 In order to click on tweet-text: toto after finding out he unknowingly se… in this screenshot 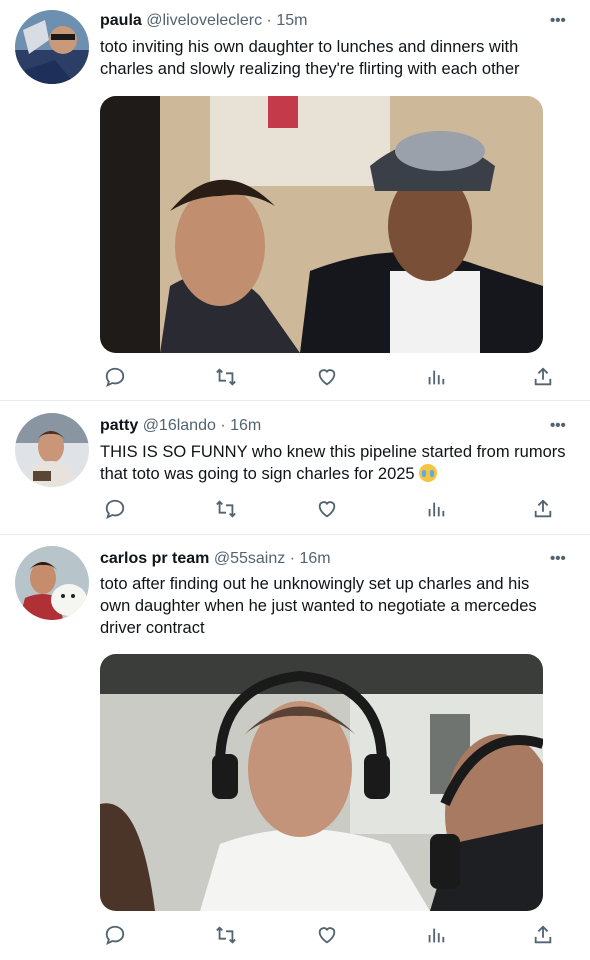, I will do `click(318, 606)`.